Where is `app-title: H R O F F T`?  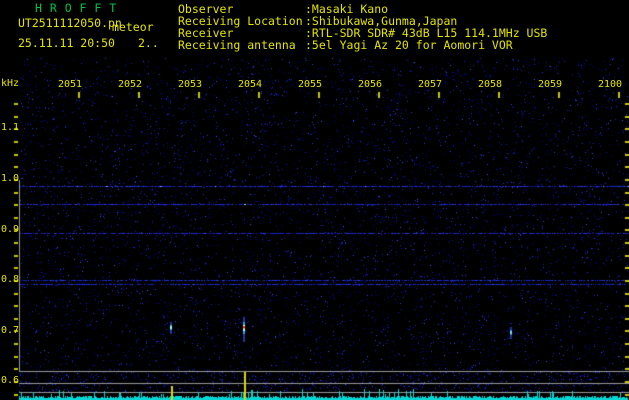
app-title: H R O F F T is located at coordinates (76, 8).